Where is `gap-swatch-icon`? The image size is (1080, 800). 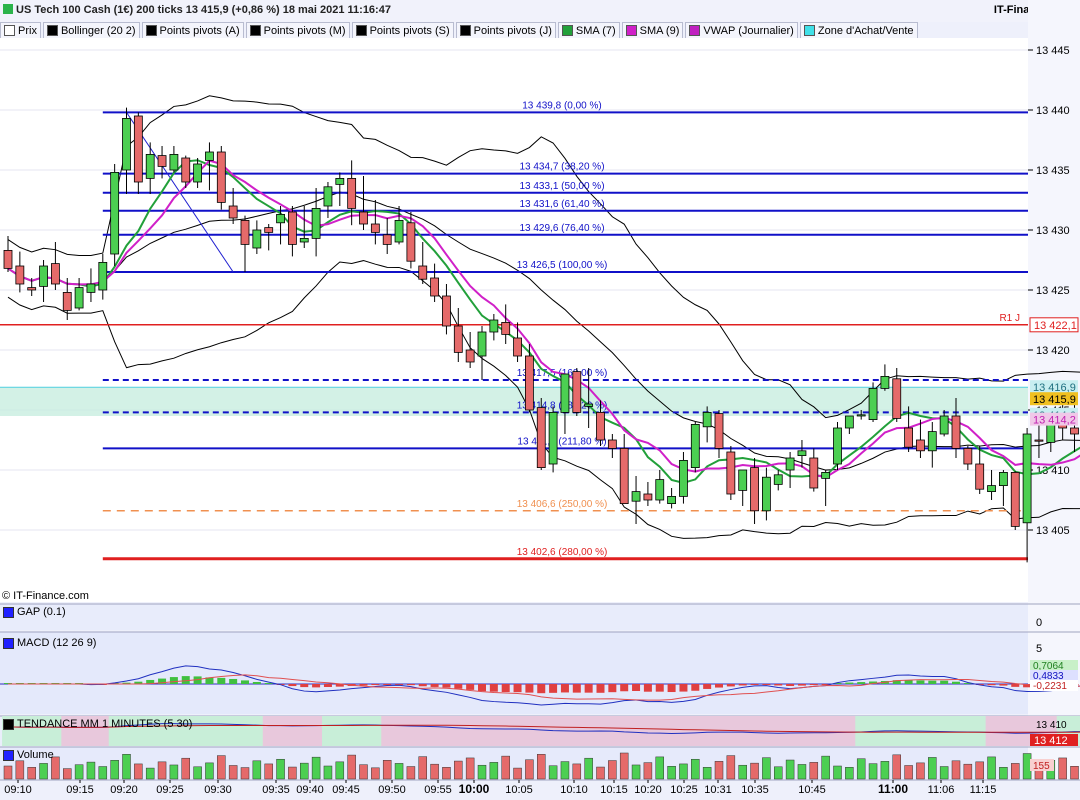
gap-swatch-icon is located at coordinates (8, 612).